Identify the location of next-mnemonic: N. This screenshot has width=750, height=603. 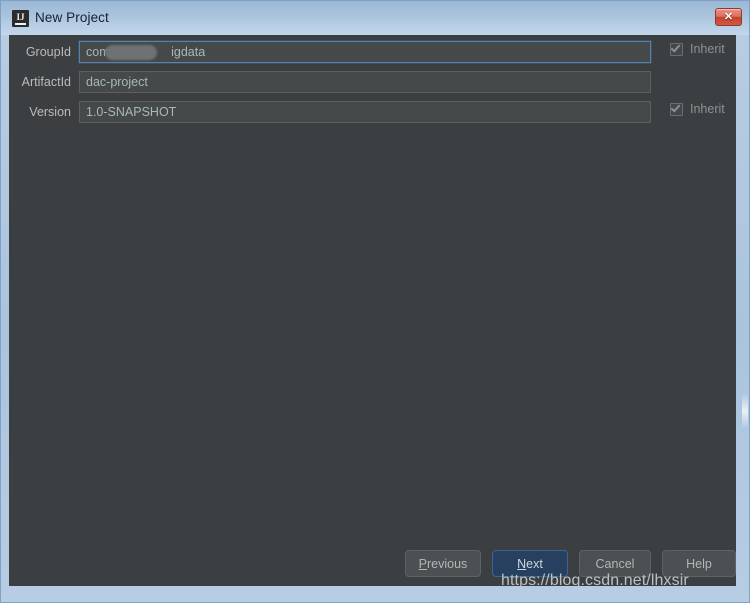
(522, 563).